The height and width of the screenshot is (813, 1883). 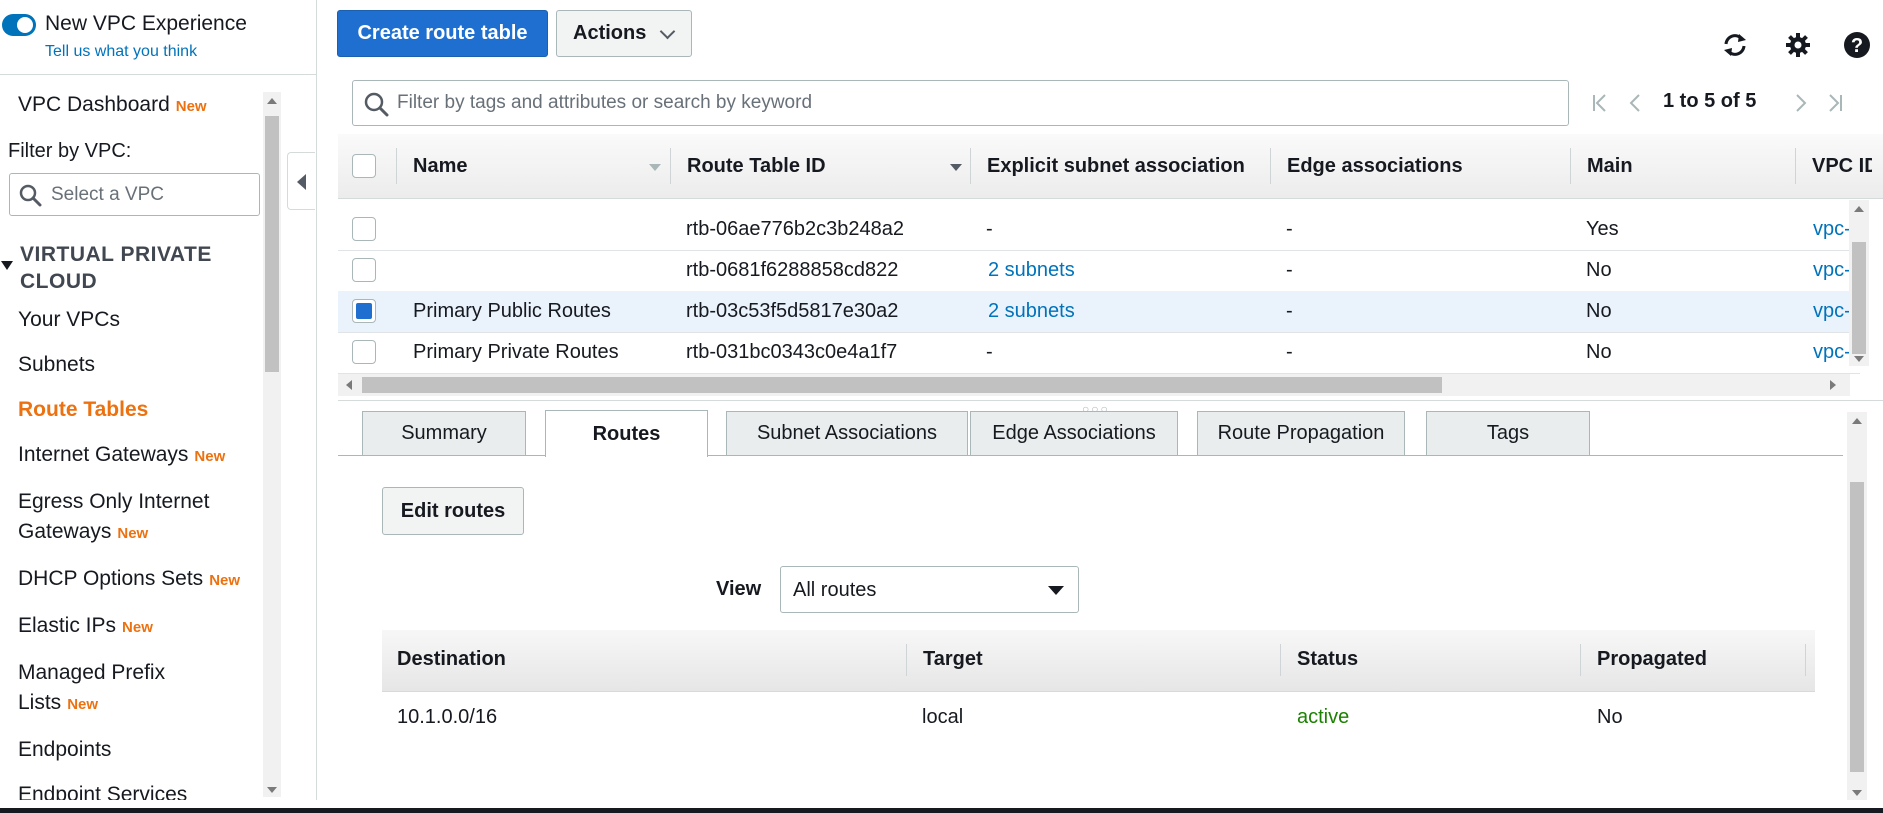 I want to click on split-pane-divider, so click(x=1110, y=400).